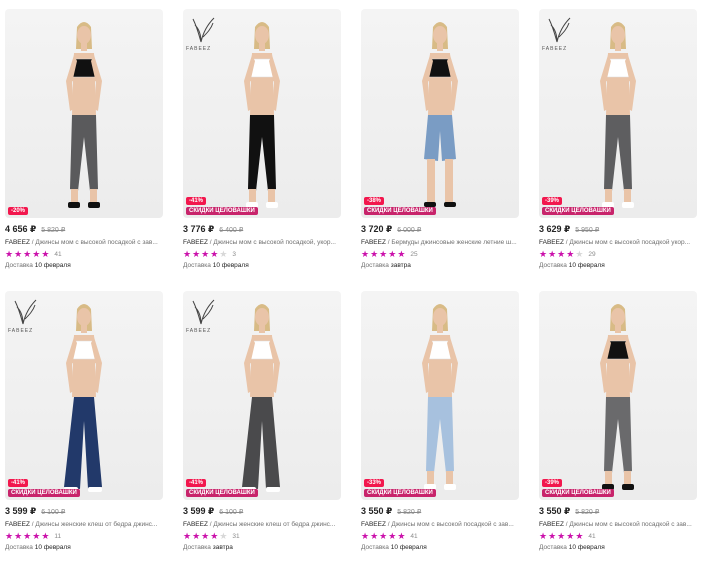 This screenshot has width=704, height=564. Describe the element at coordinates (236, 536) in the screenshot. I see `review-count: 31` at that location.